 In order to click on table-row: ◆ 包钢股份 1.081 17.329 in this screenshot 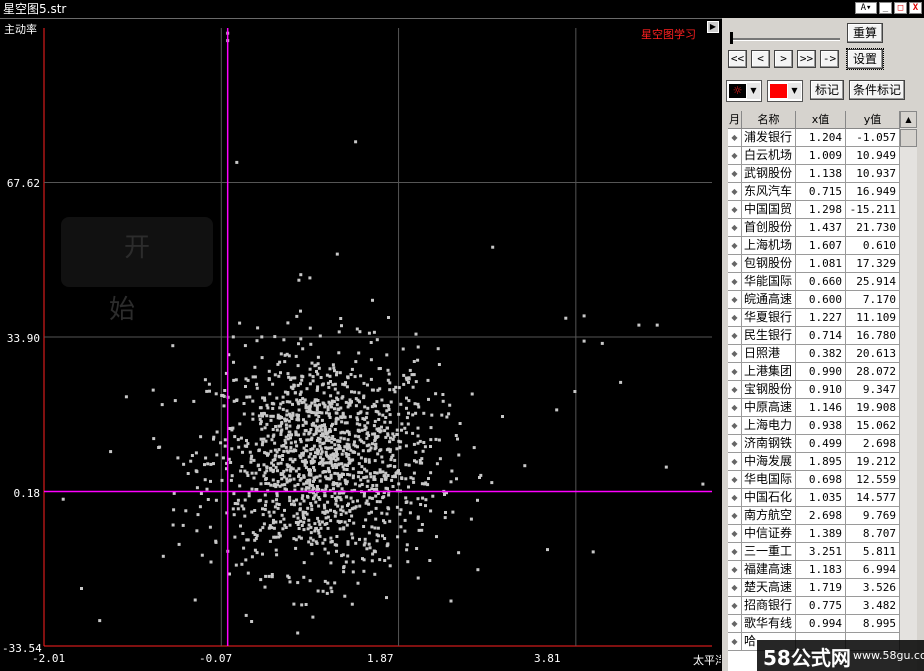, I will do `click(814, 264)`.